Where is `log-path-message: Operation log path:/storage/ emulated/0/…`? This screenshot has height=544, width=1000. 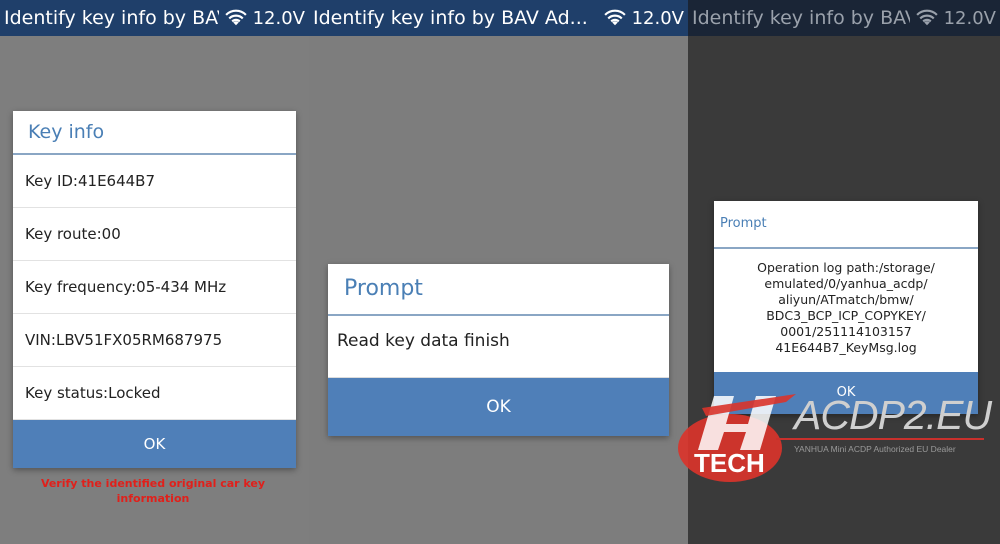 log-path-message: Operation log path:/storage/ emulated/0/… is located at coordinates (846, 302).